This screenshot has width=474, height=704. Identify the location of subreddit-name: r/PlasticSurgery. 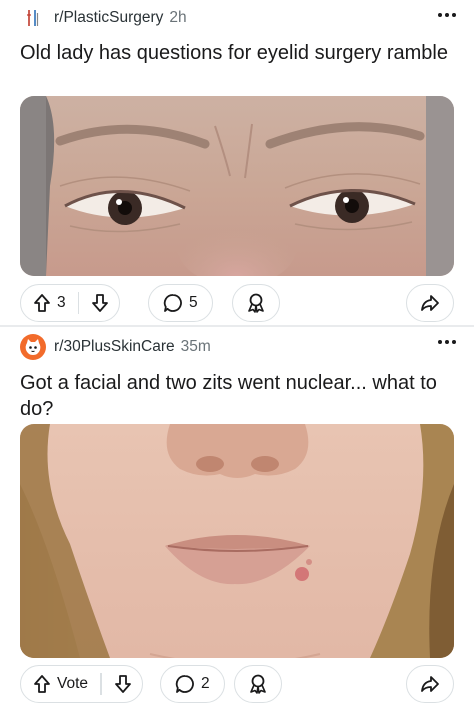
(108, 18).